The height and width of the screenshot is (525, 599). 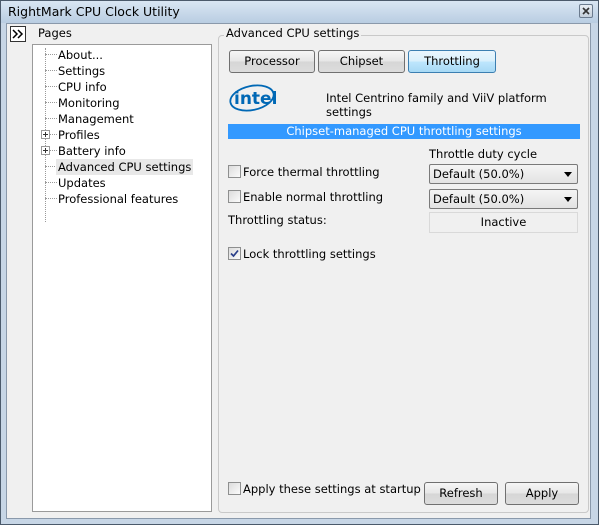 I want to click on duty-cycle-select-2: Default (50.0%), so click(x=503, y=199).